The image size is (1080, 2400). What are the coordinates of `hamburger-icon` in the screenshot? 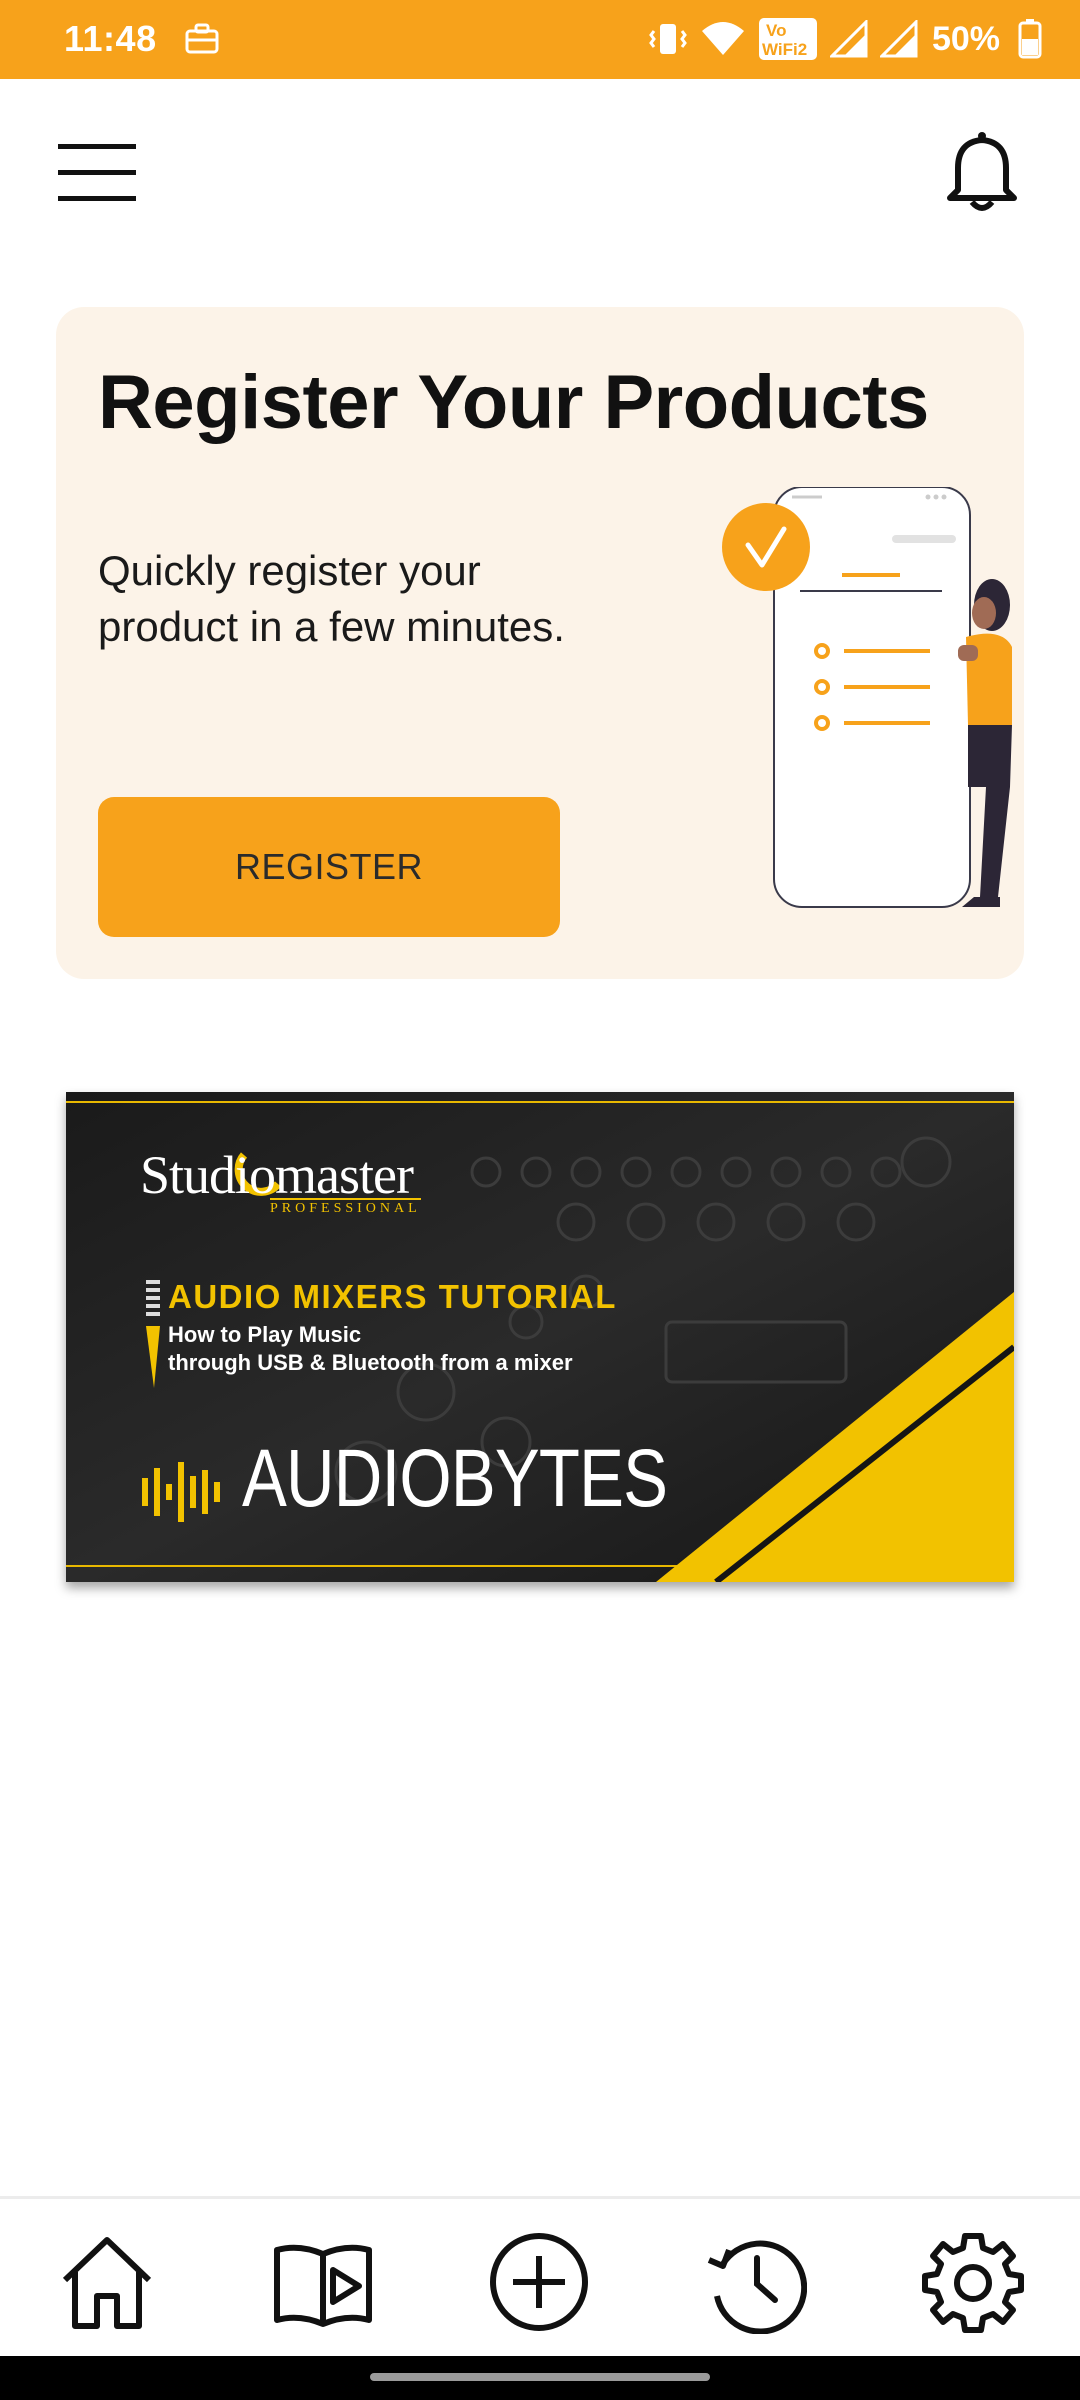 It's located at (97, 172).